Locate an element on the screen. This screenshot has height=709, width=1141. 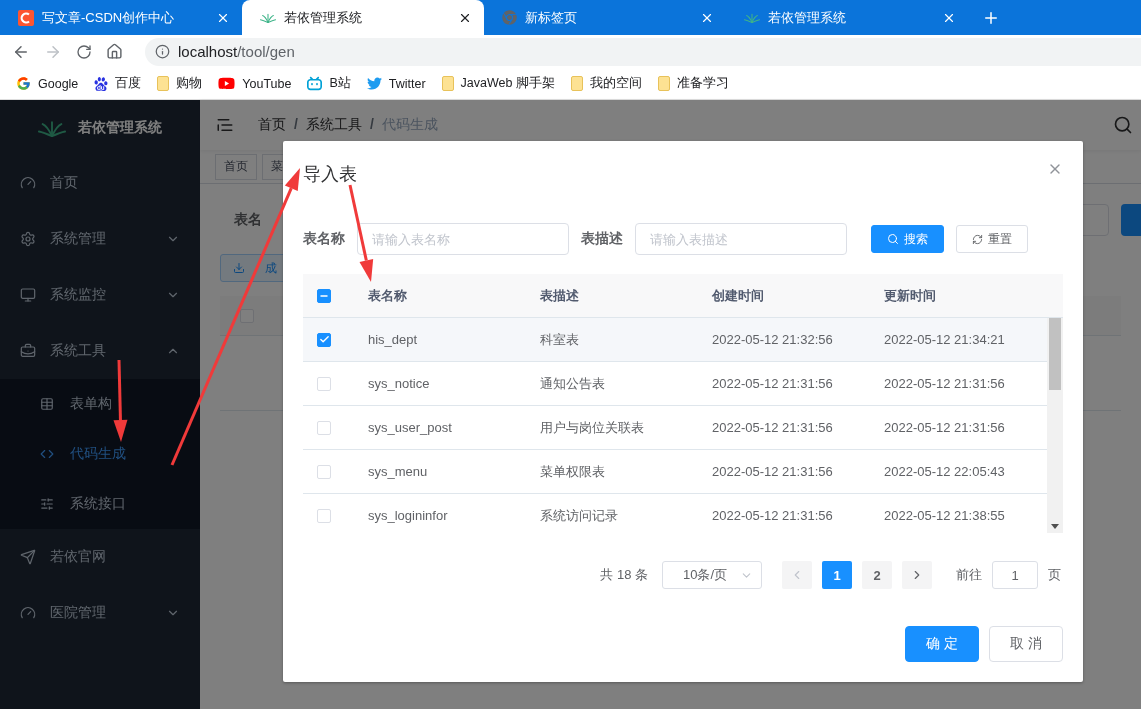
sidebar-item: 若依官网 is located at coordinates (100, 557).